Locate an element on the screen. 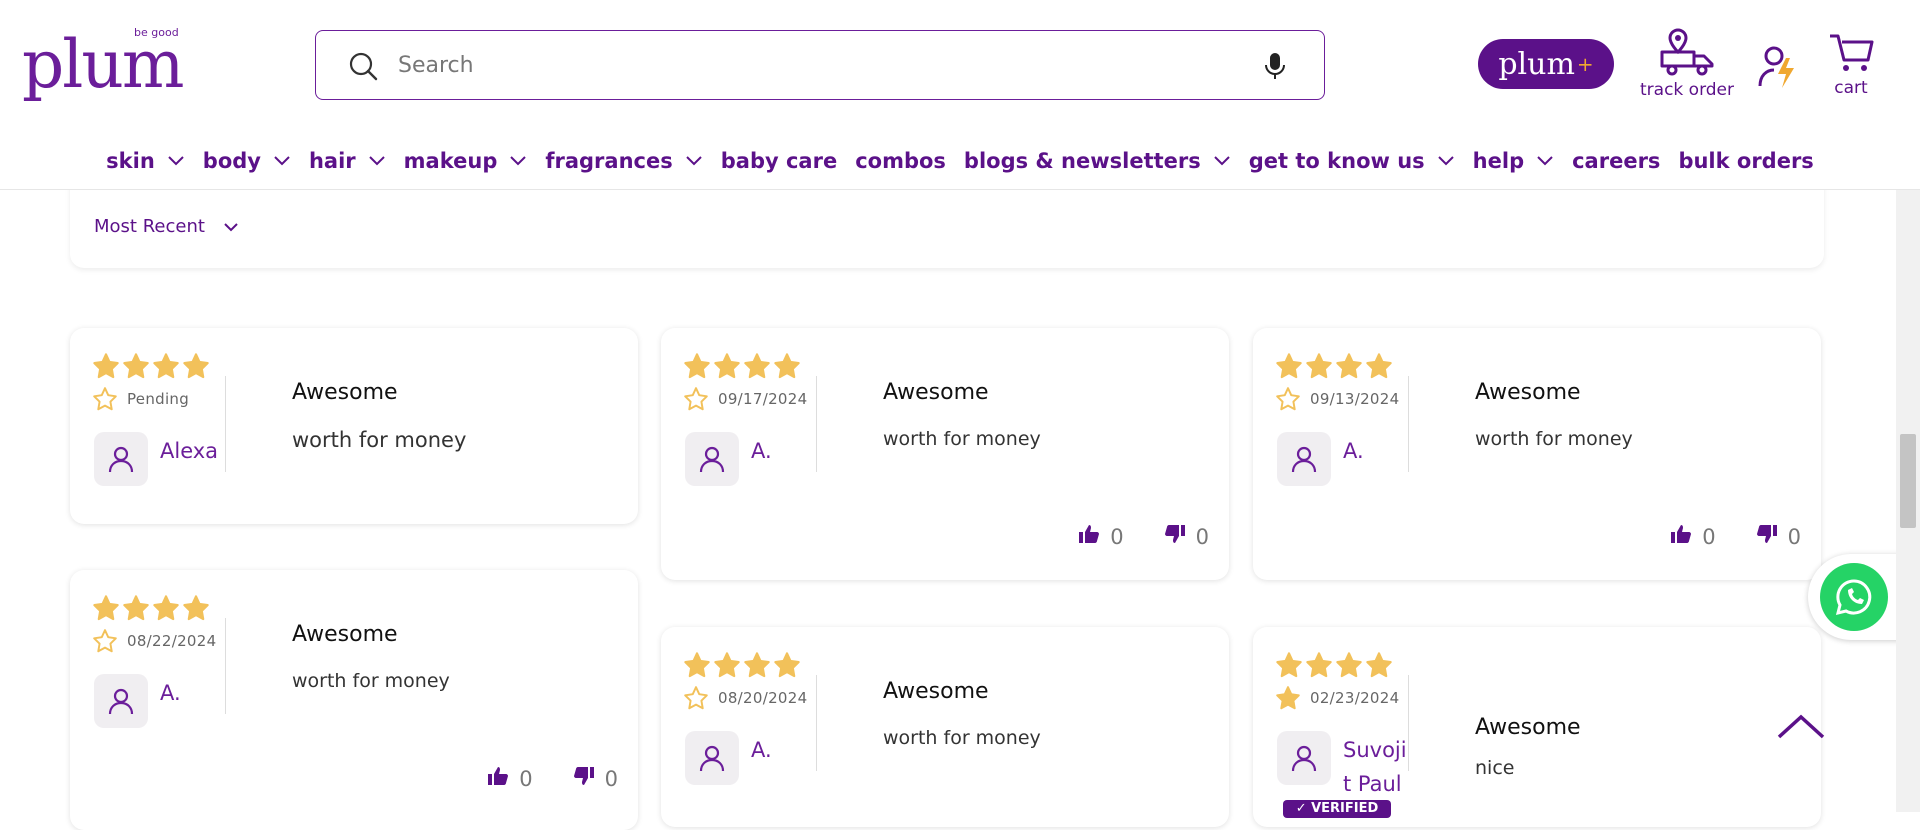  nav-item-bulk-orders: bulk orders is located at coordinates (1745, 161).